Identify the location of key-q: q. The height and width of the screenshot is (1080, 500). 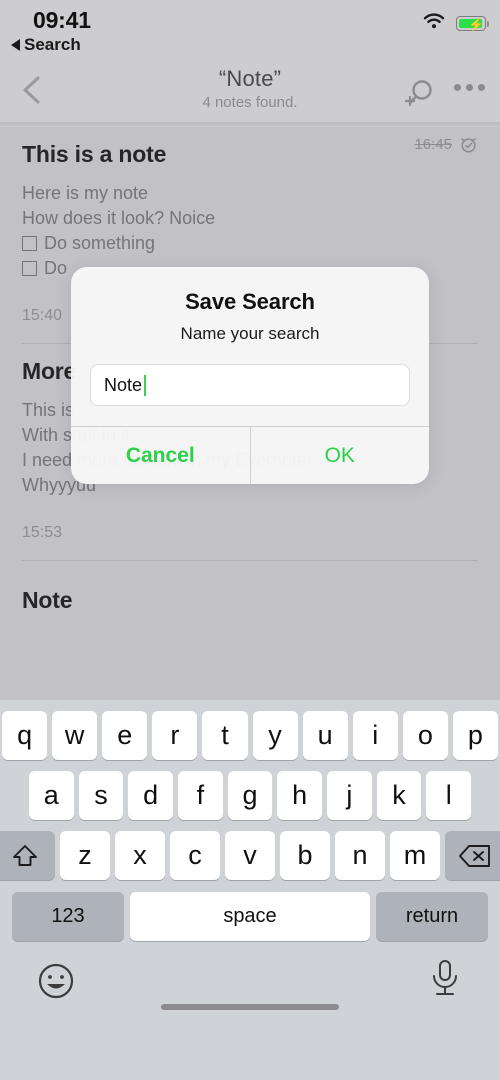
(25, 735).